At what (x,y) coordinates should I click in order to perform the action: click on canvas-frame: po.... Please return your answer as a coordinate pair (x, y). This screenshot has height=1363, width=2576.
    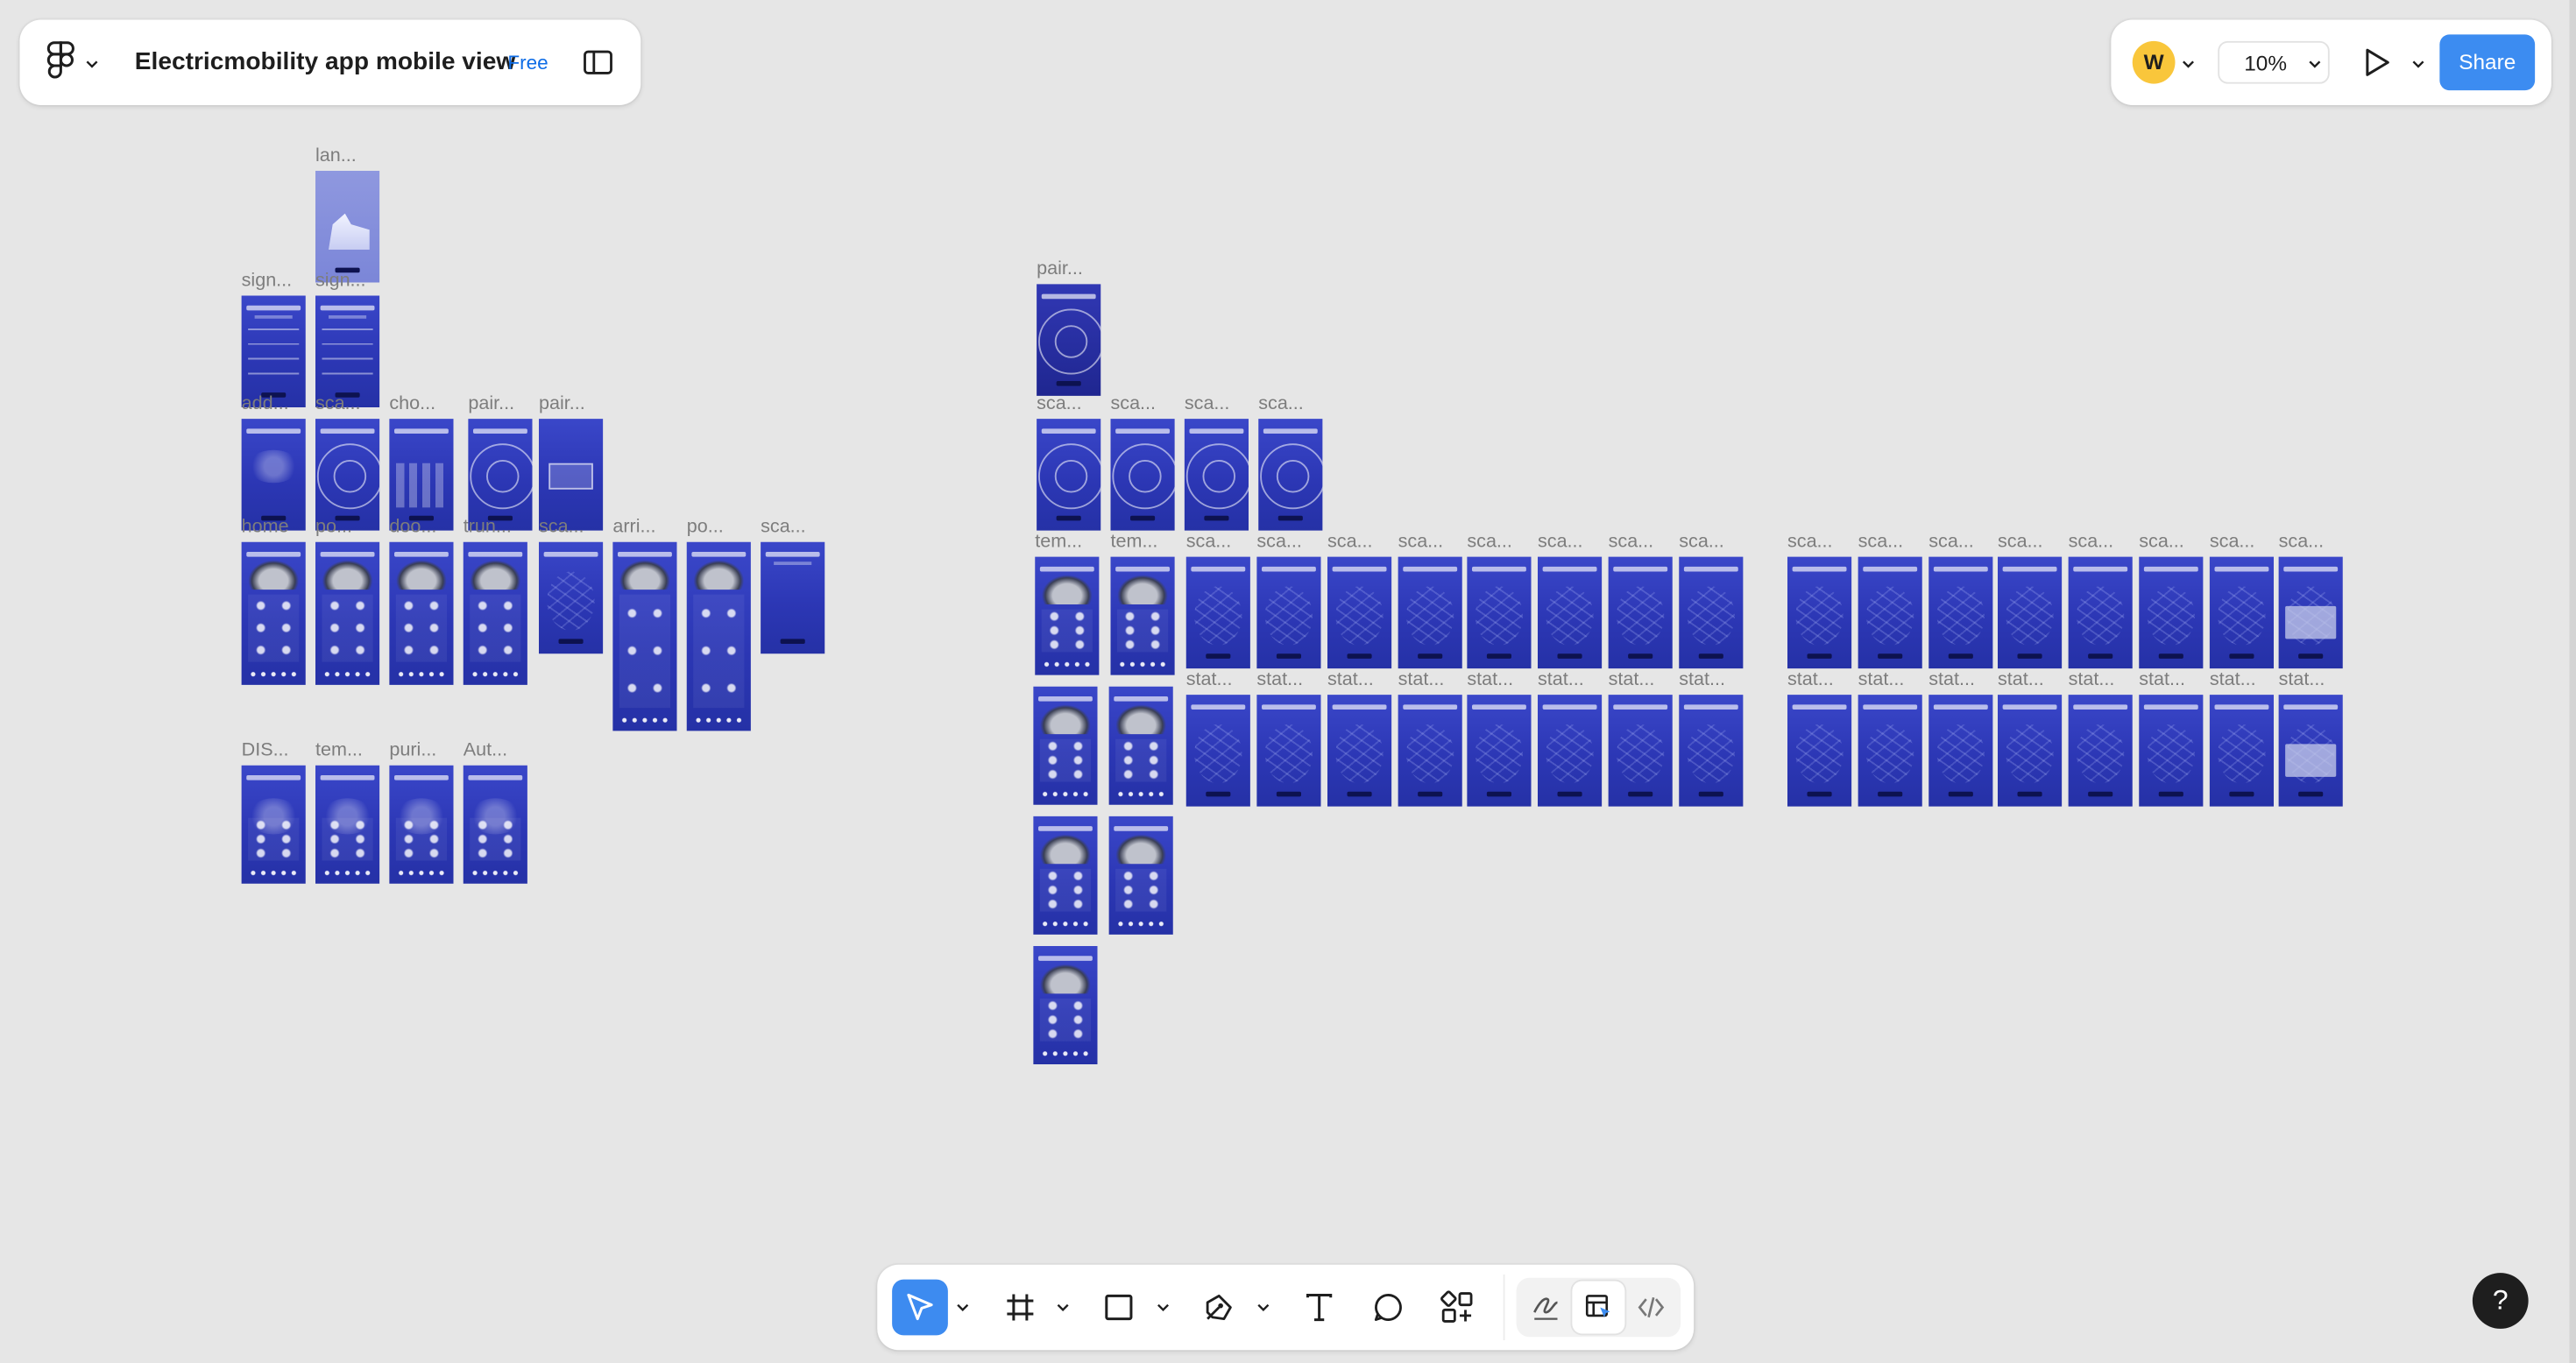
    Looking at the image, I should click on (718, 625).